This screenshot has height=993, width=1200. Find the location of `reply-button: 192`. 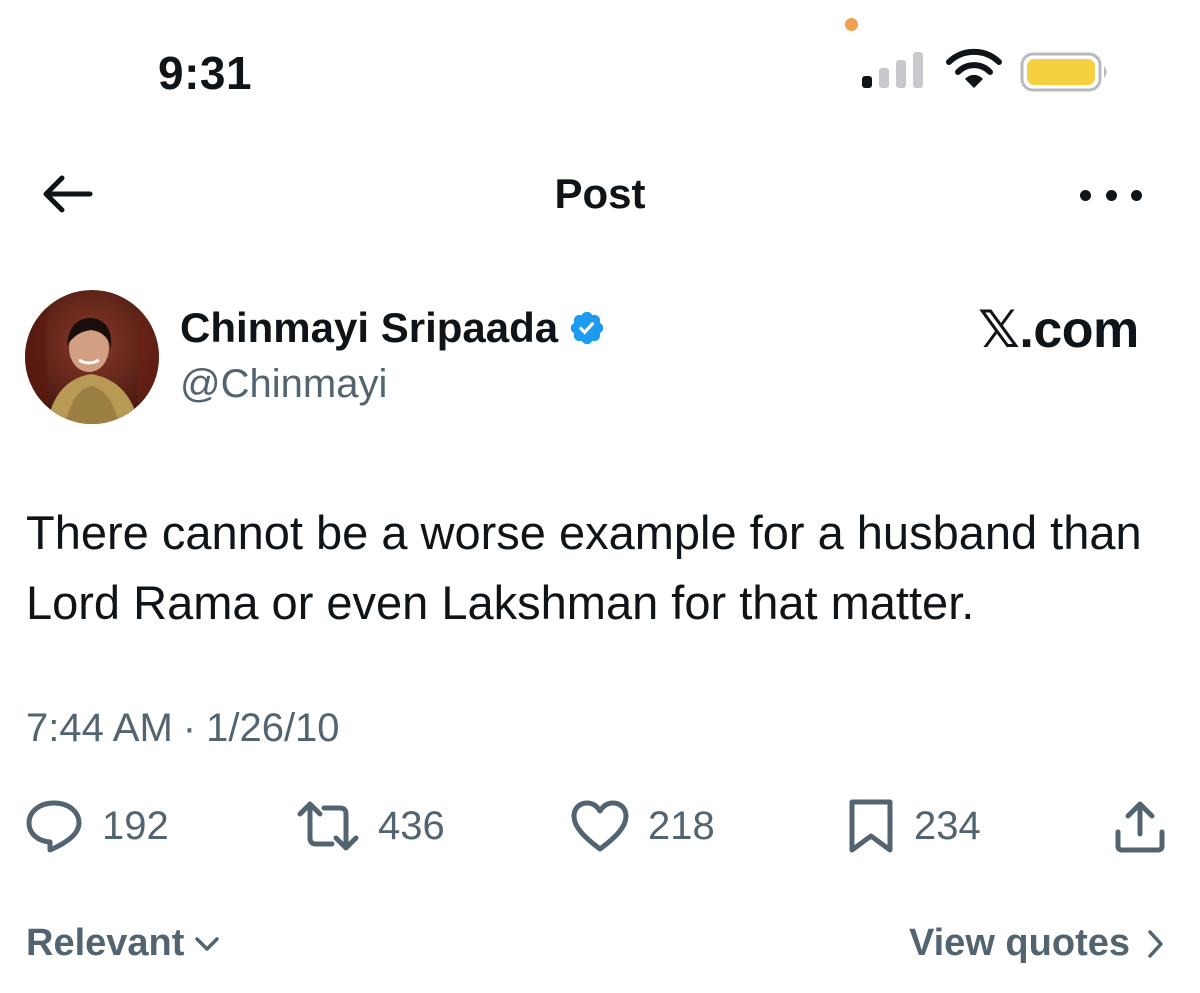

reply-button: 192 is located at coordinates (96, 826).